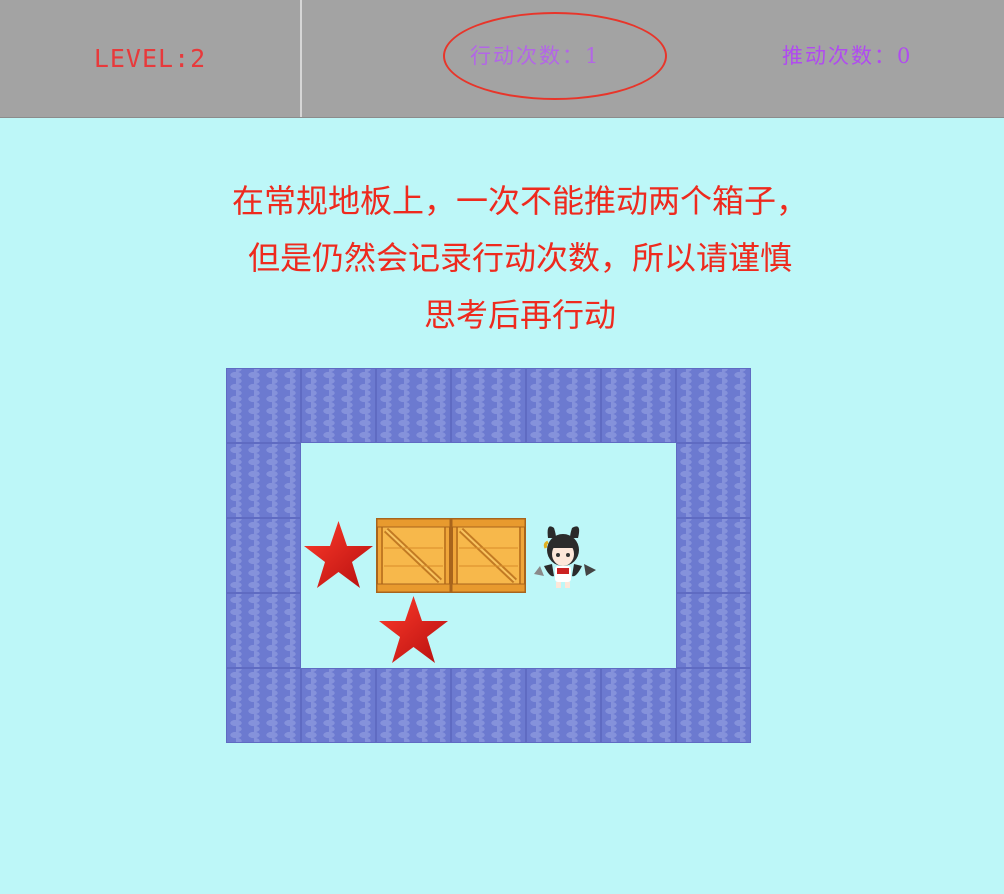  Describe the element at coordinates (519, 315) in the screenshot. I see `instruction-line: 思考后再行动` at that location.